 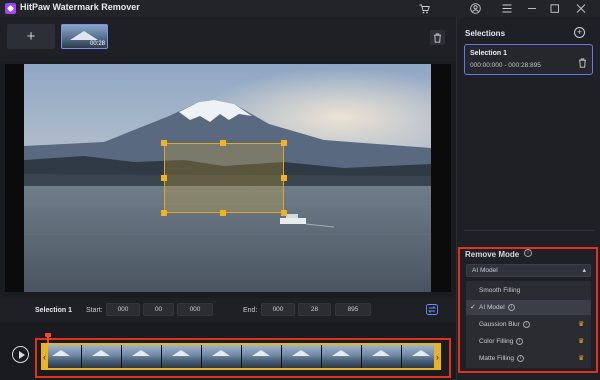 What do you see at coordinates (10, 8) in the screenshot?
I see `app-logo-icon` at bounding box center [10, 8].